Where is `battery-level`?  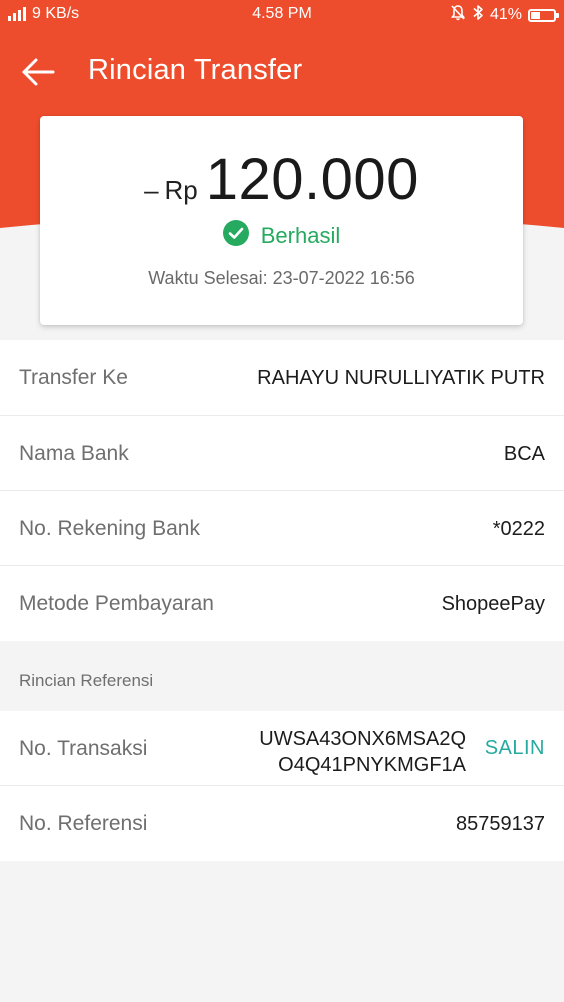
battery-level is located at coordinates (535, 15).